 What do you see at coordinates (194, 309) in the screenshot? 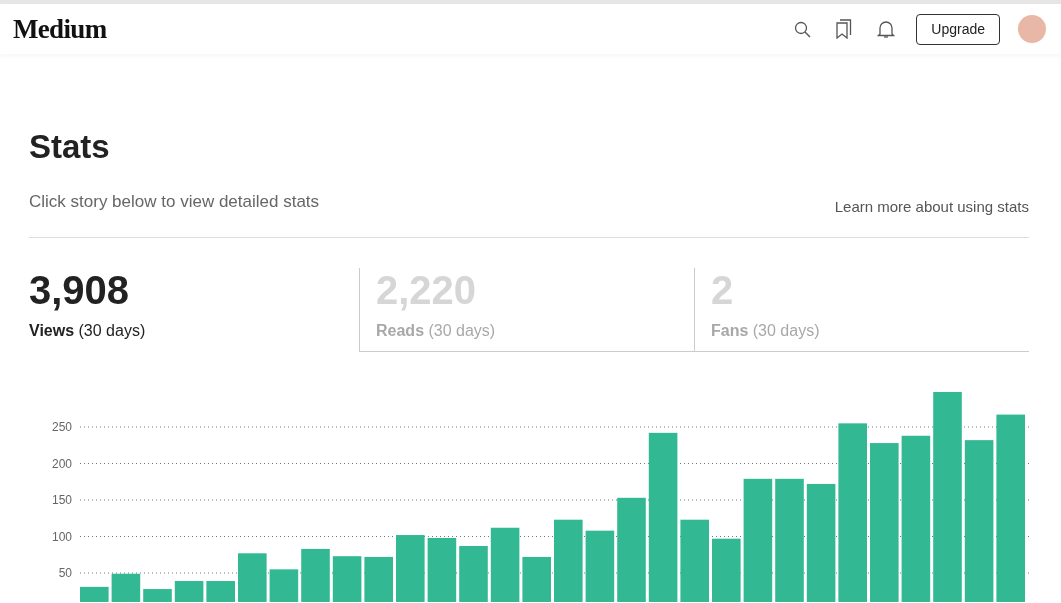
I see `metric-tab: 3,908 Views (30 days)` at bounding box center [194, 309].